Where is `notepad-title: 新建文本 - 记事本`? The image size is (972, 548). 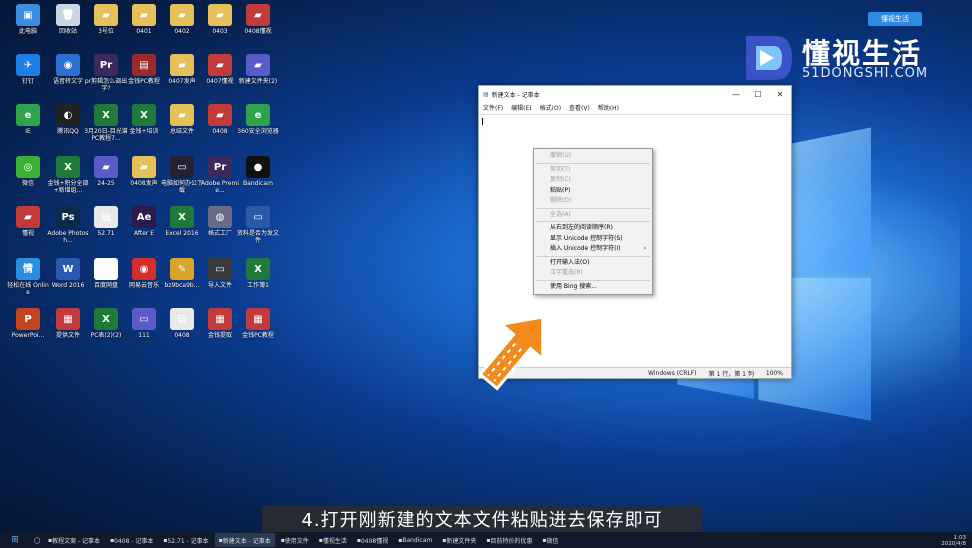 notepad-title: 新建文本 - 记事本 is located at coordinates (515, 95).